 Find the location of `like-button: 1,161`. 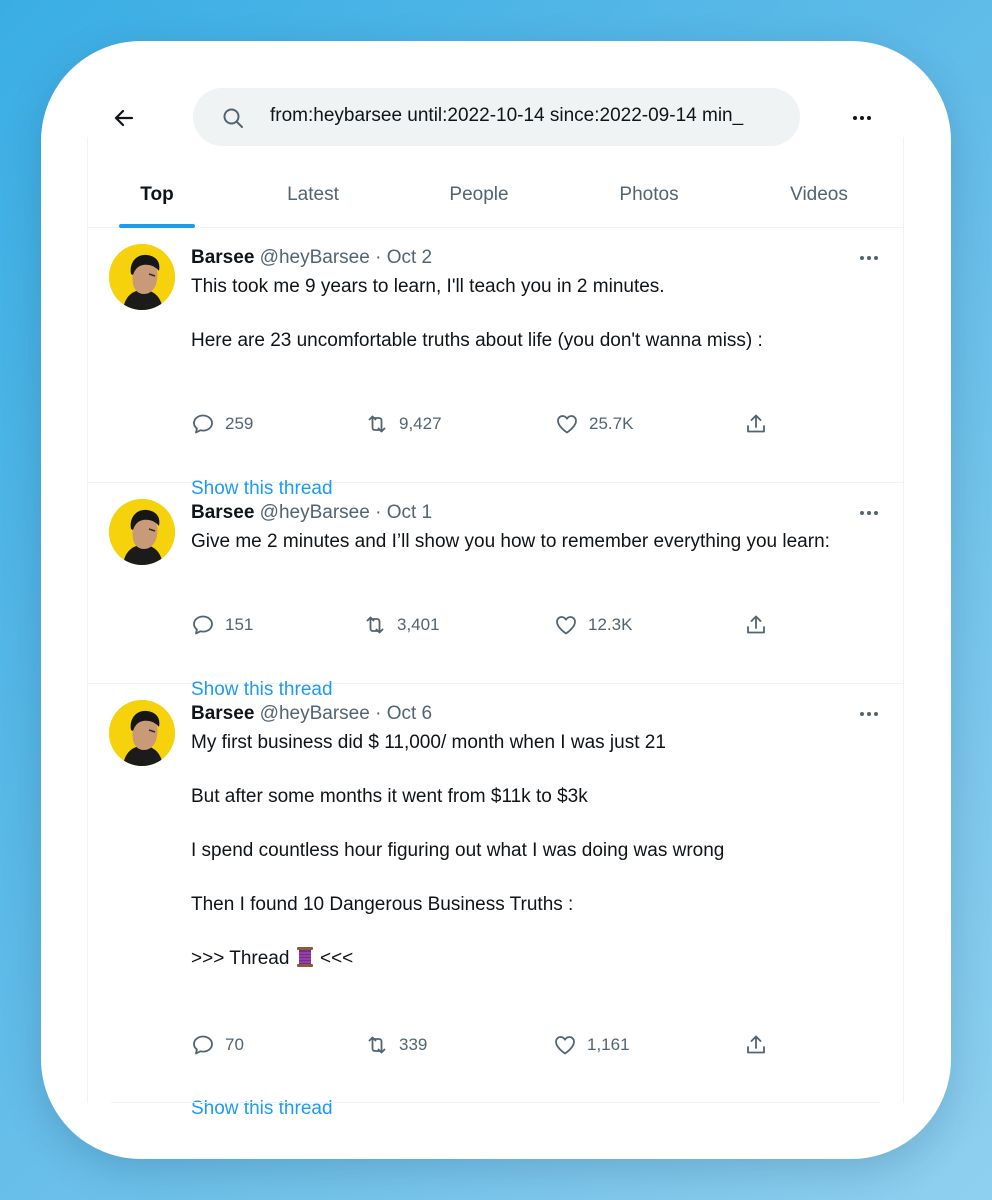

like-button: 1,161 is located at coordinates (591, 1045).